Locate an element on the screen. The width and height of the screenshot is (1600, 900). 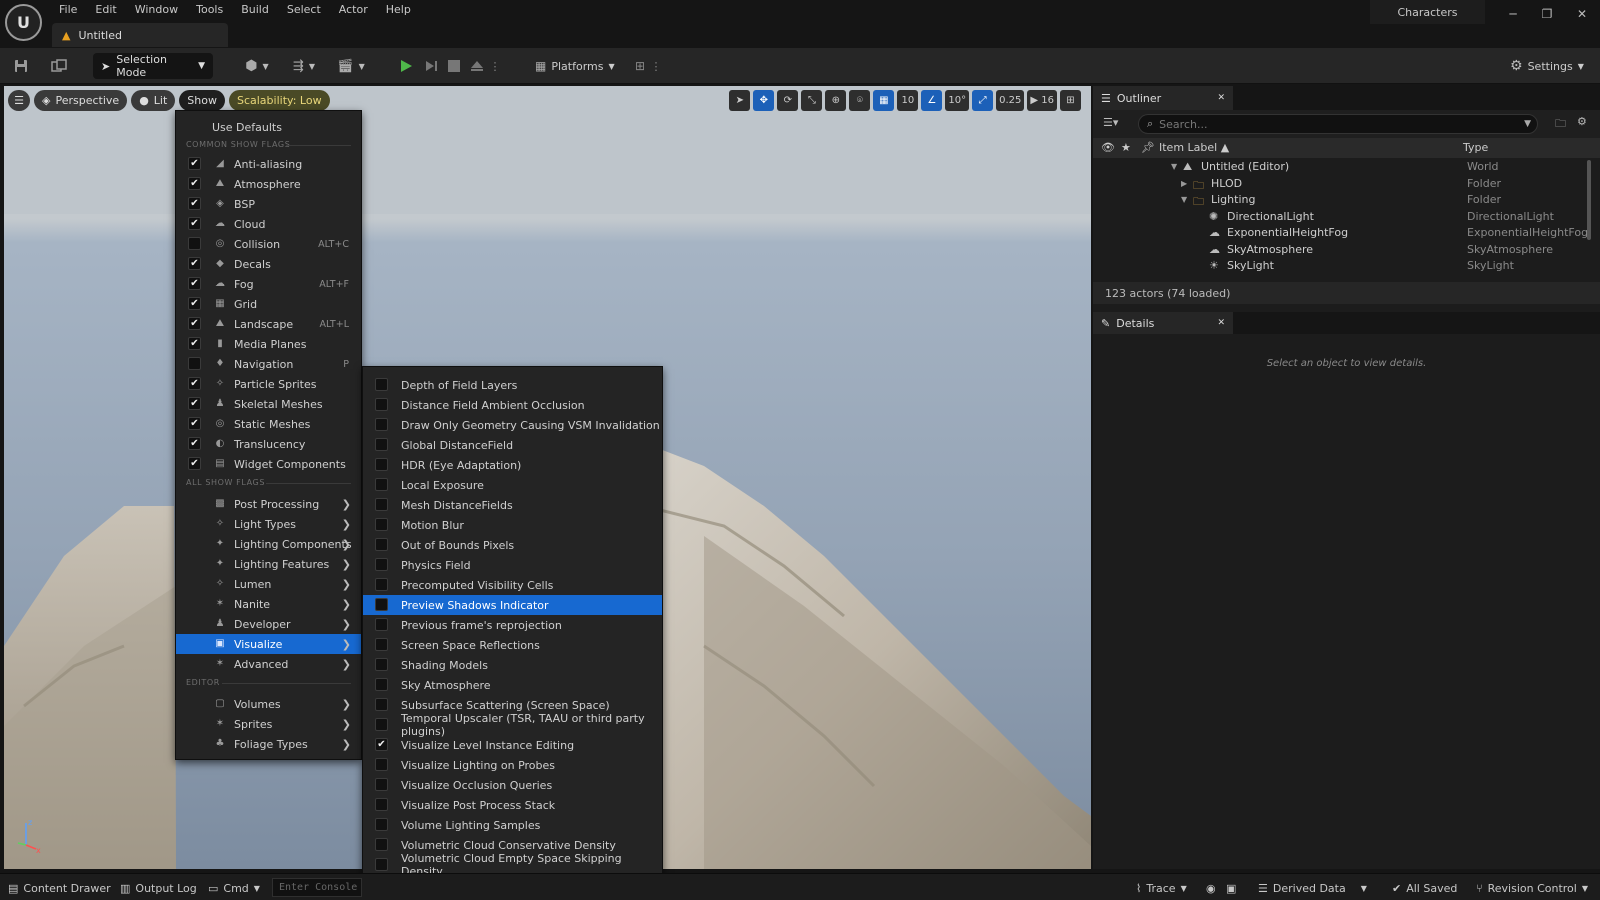
lit-button: ● Lit is located at coordinates (153, 100).